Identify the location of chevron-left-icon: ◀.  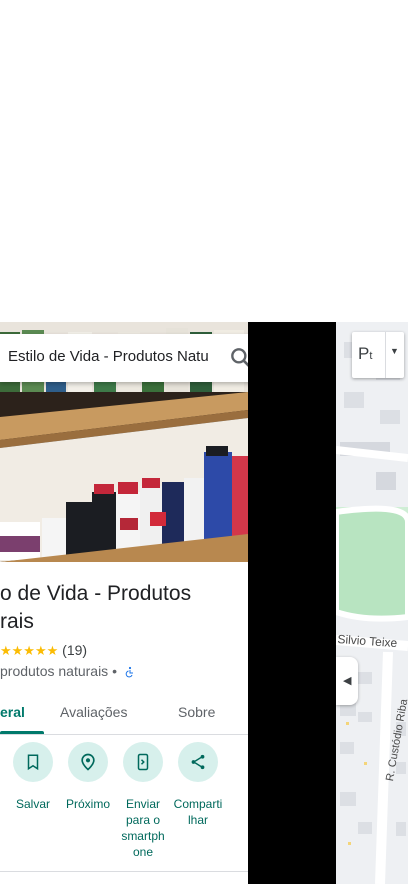
(347, 681).